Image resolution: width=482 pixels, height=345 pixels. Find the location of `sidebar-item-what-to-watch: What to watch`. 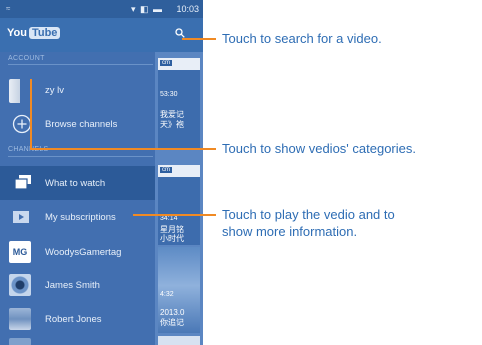

sidebar-item-what-to-watch: What to watch is located at coordinates (77, 183).